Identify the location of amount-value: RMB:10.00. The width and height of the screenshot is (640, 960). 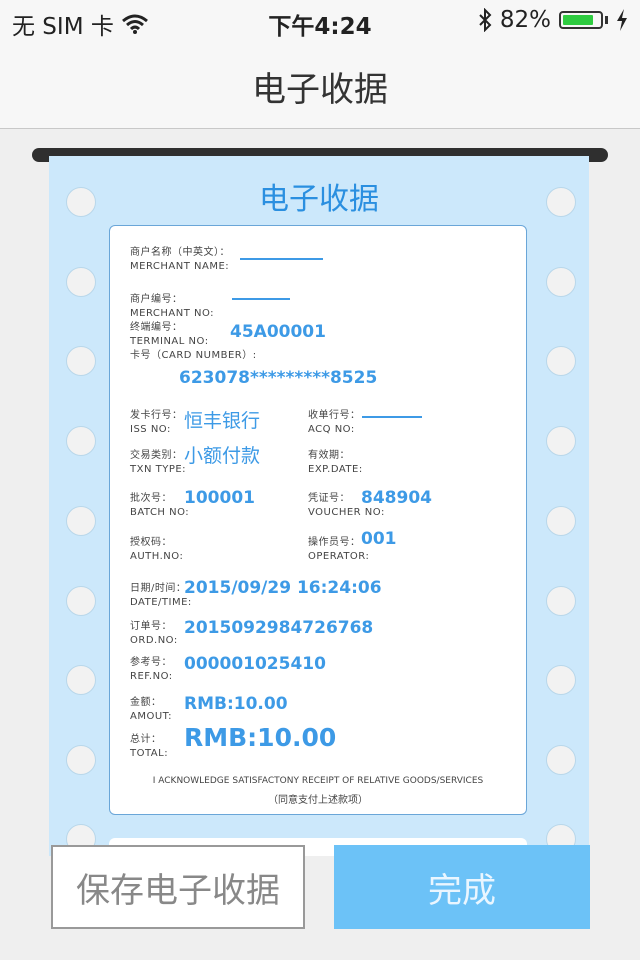
(236, 704).